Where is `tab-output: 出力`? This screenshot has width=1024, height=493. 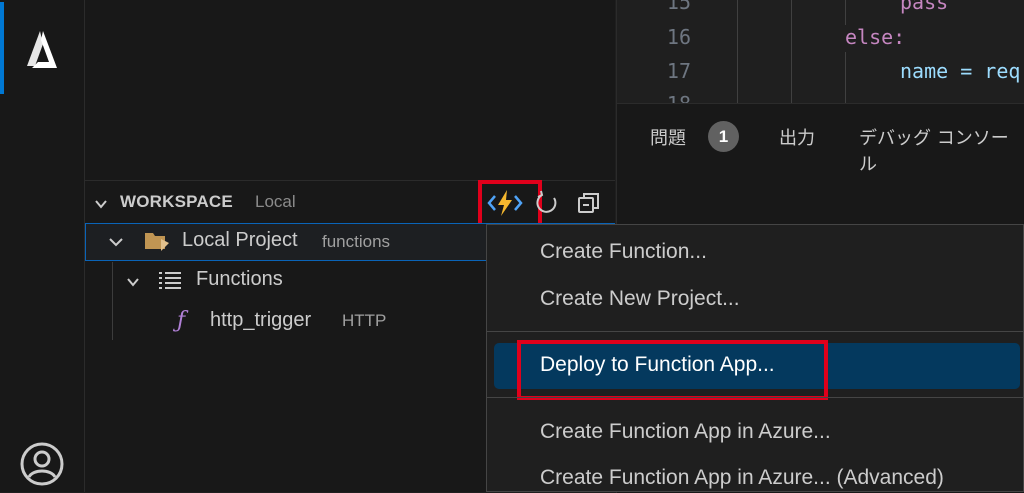 tab-output: 出力 is located at coordinates (797, 137).